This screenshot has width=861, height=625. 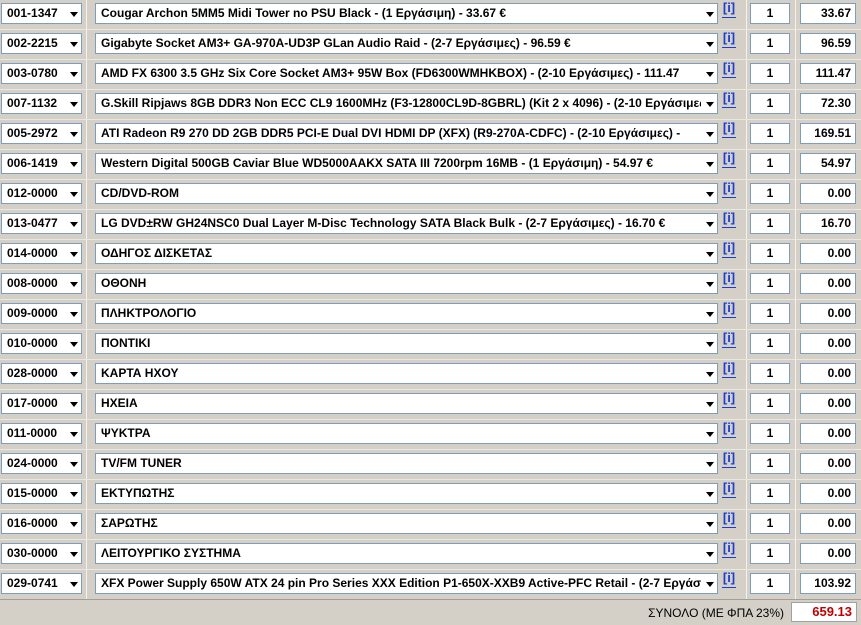 I want to click on product-select: ΛΕΙΤΟΥΡΓΙΚΟ ΣΥΣΤΗΜΑ, so click(x=406, y=553).